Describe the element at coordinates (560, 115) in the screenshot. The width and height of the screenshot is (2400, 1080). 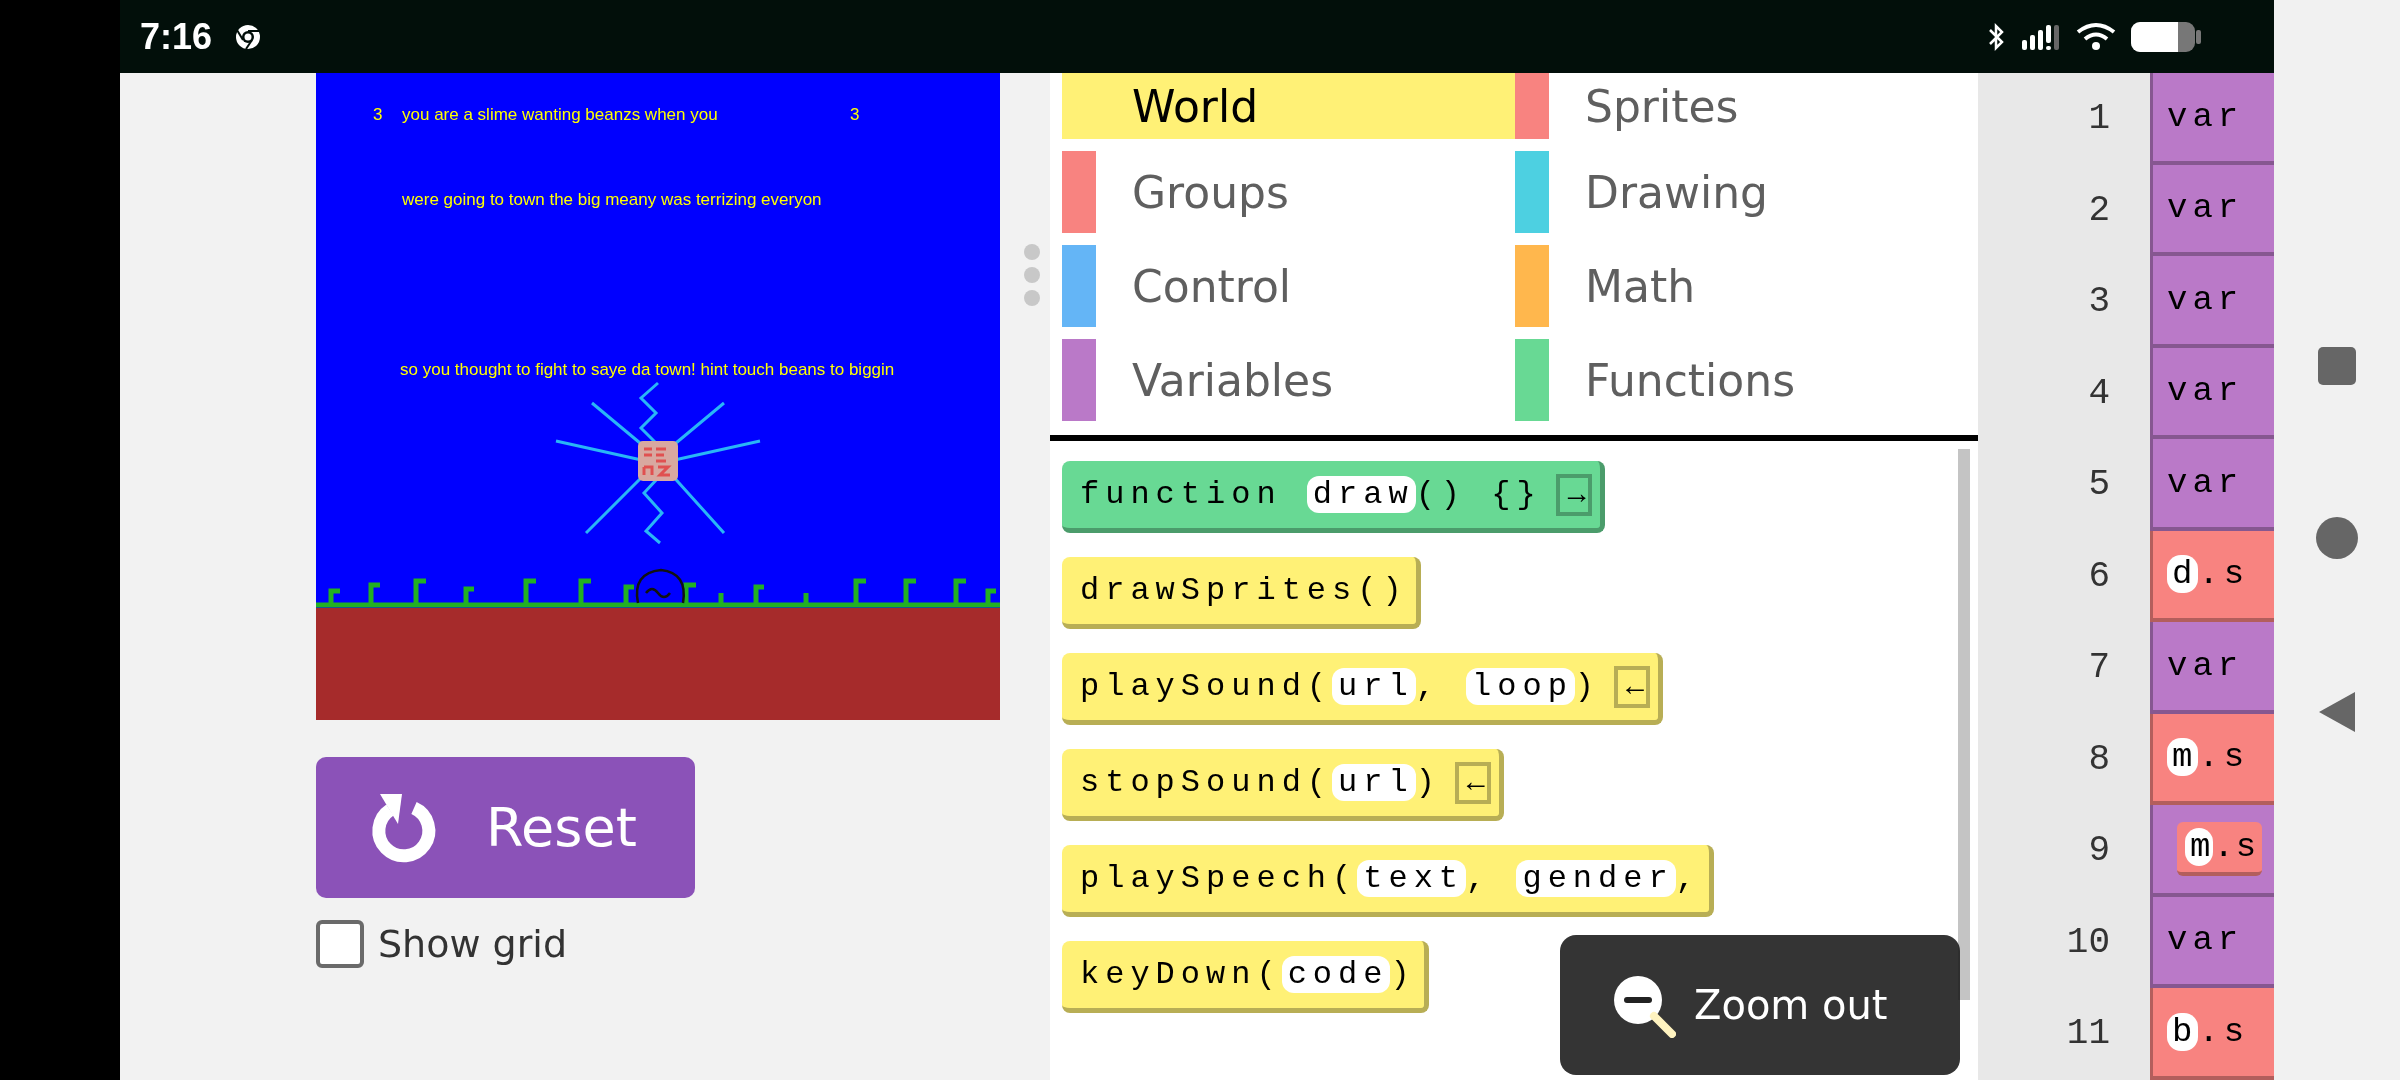
I see `story-text: you are a slime wanting beanzs when you` at that location.